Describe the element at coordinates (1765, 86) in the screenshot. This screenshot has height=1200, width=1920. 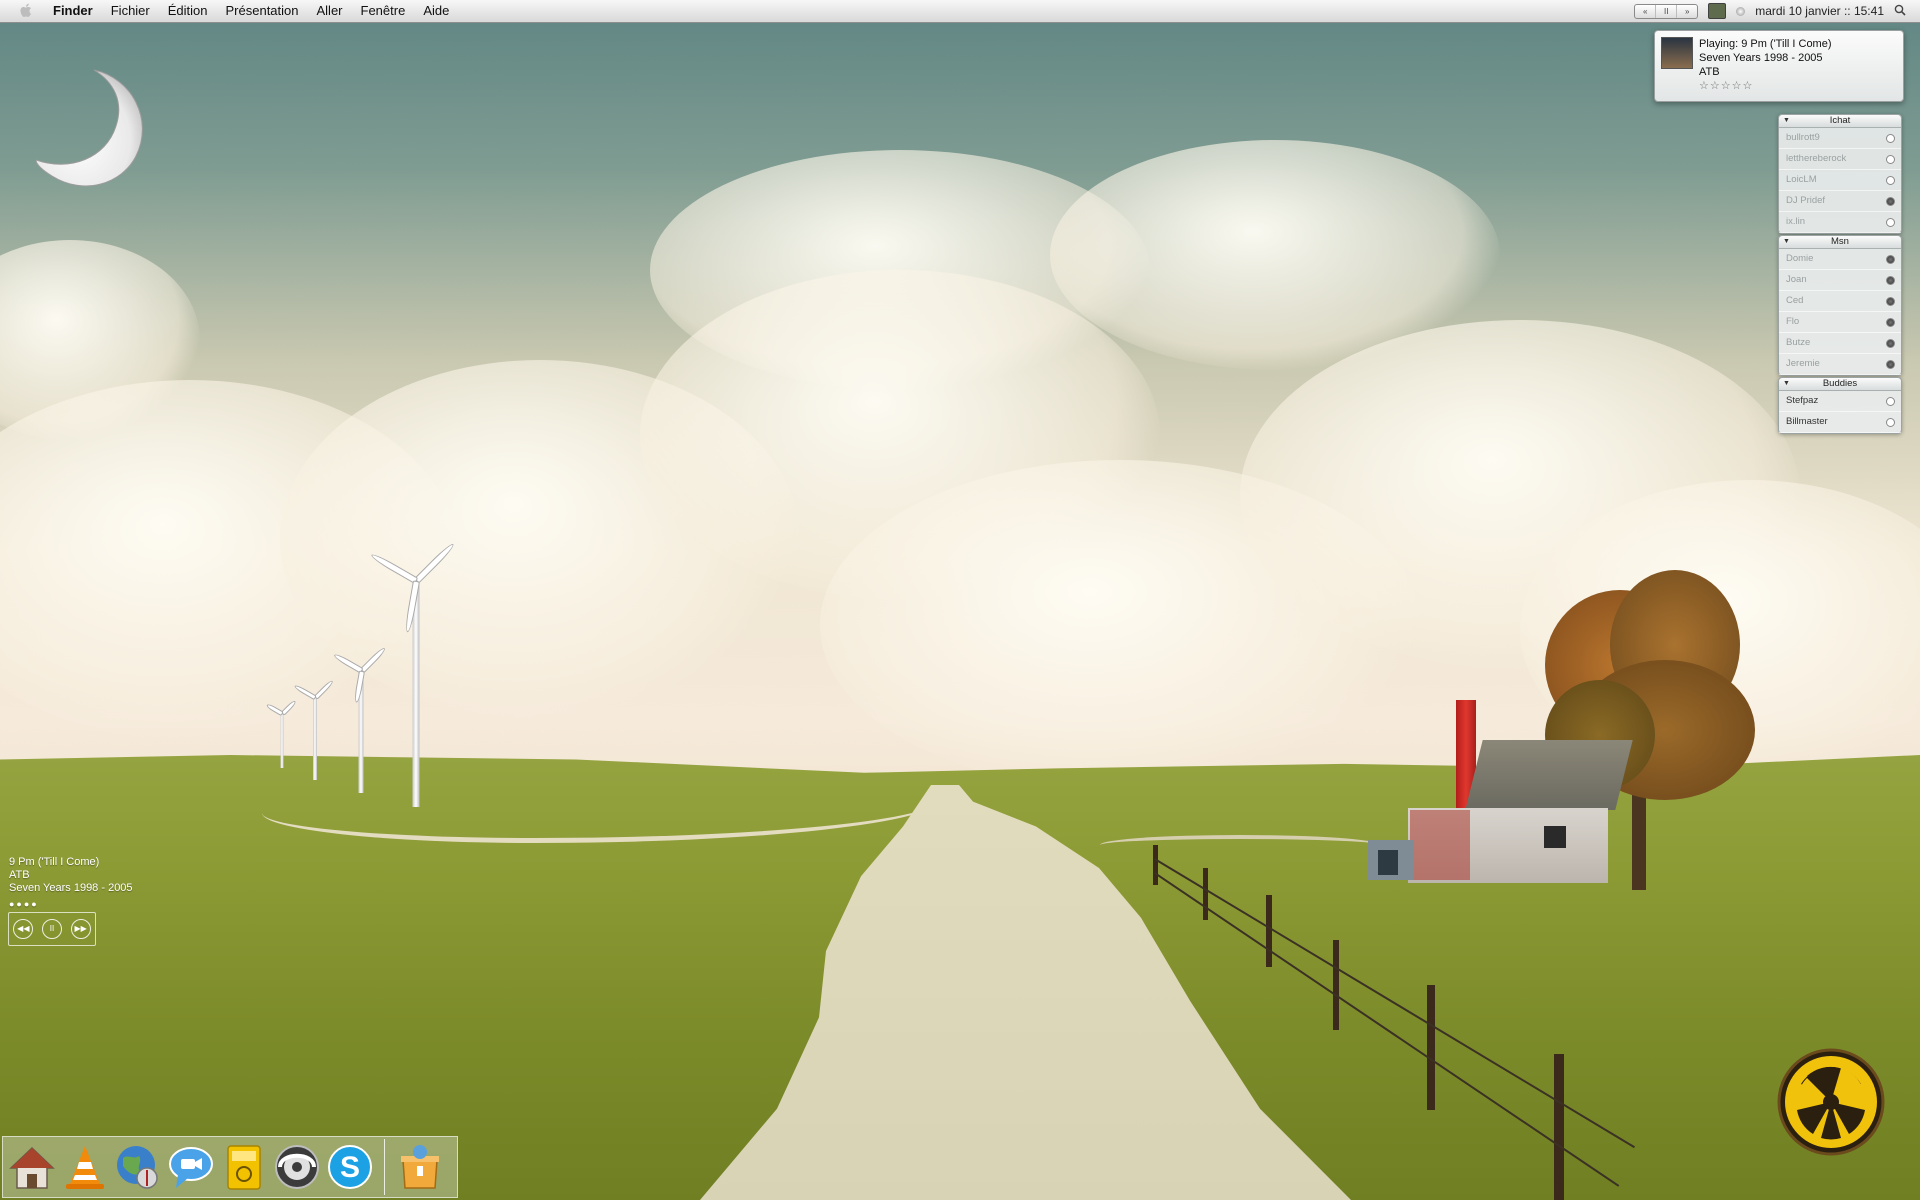
I see `rating-stars: ☆☆☆☆☆` at that location.